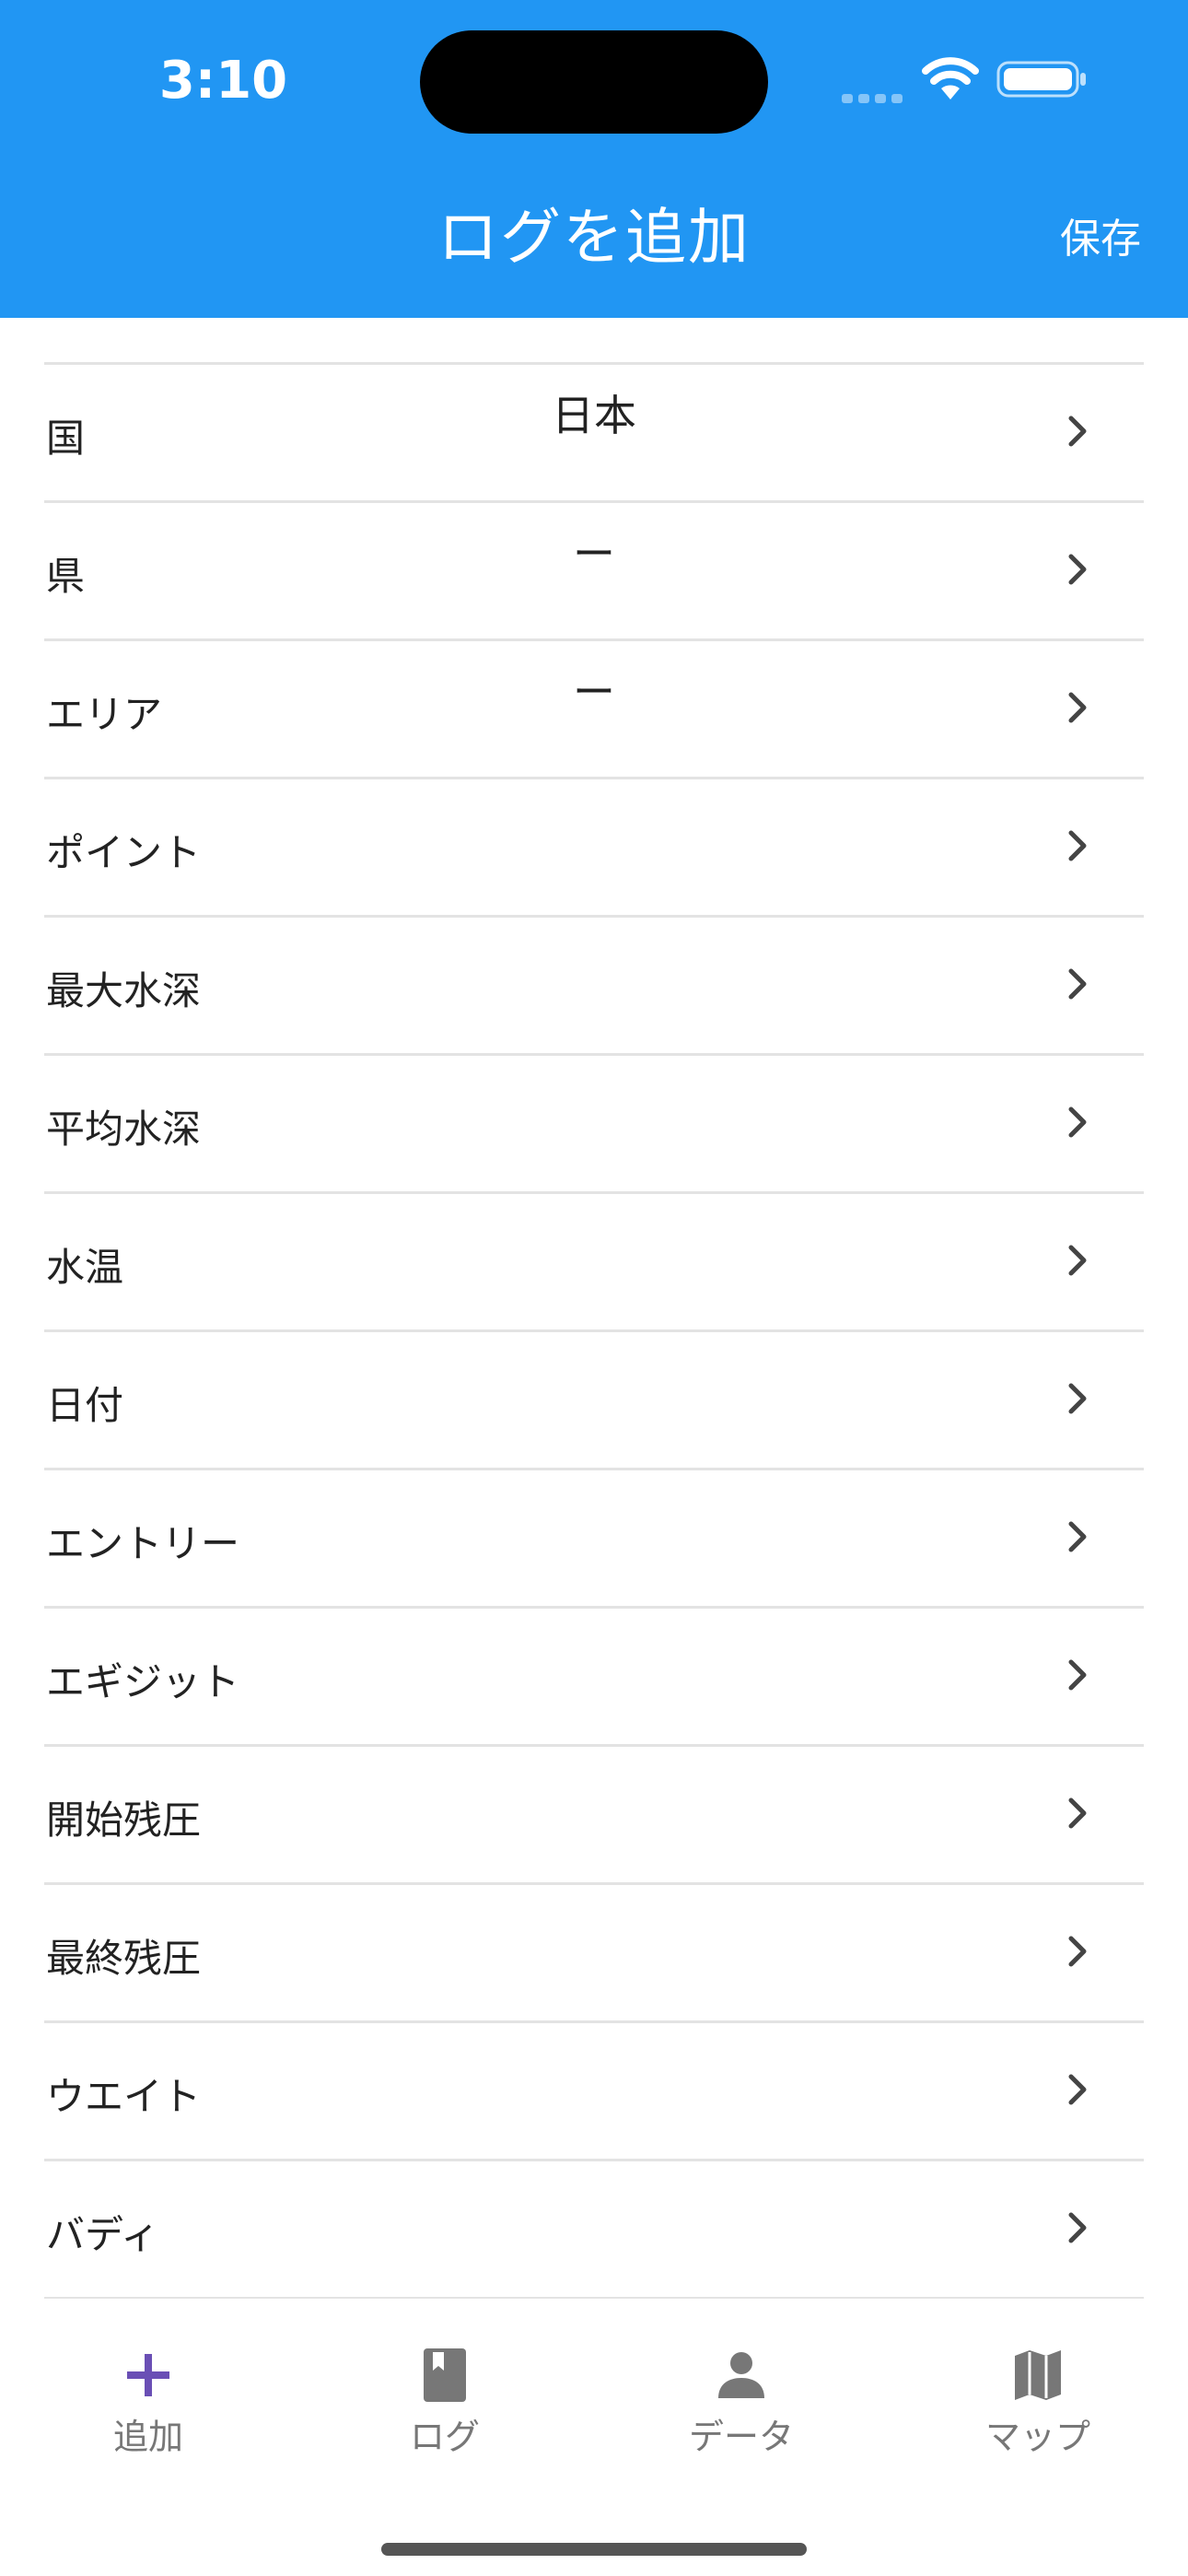 The height and width of the screenshot is (2576, 1188). Describe the element at coordinates (1038, 2414) in the screenshot. I see `tab-map: マップ` at that location.